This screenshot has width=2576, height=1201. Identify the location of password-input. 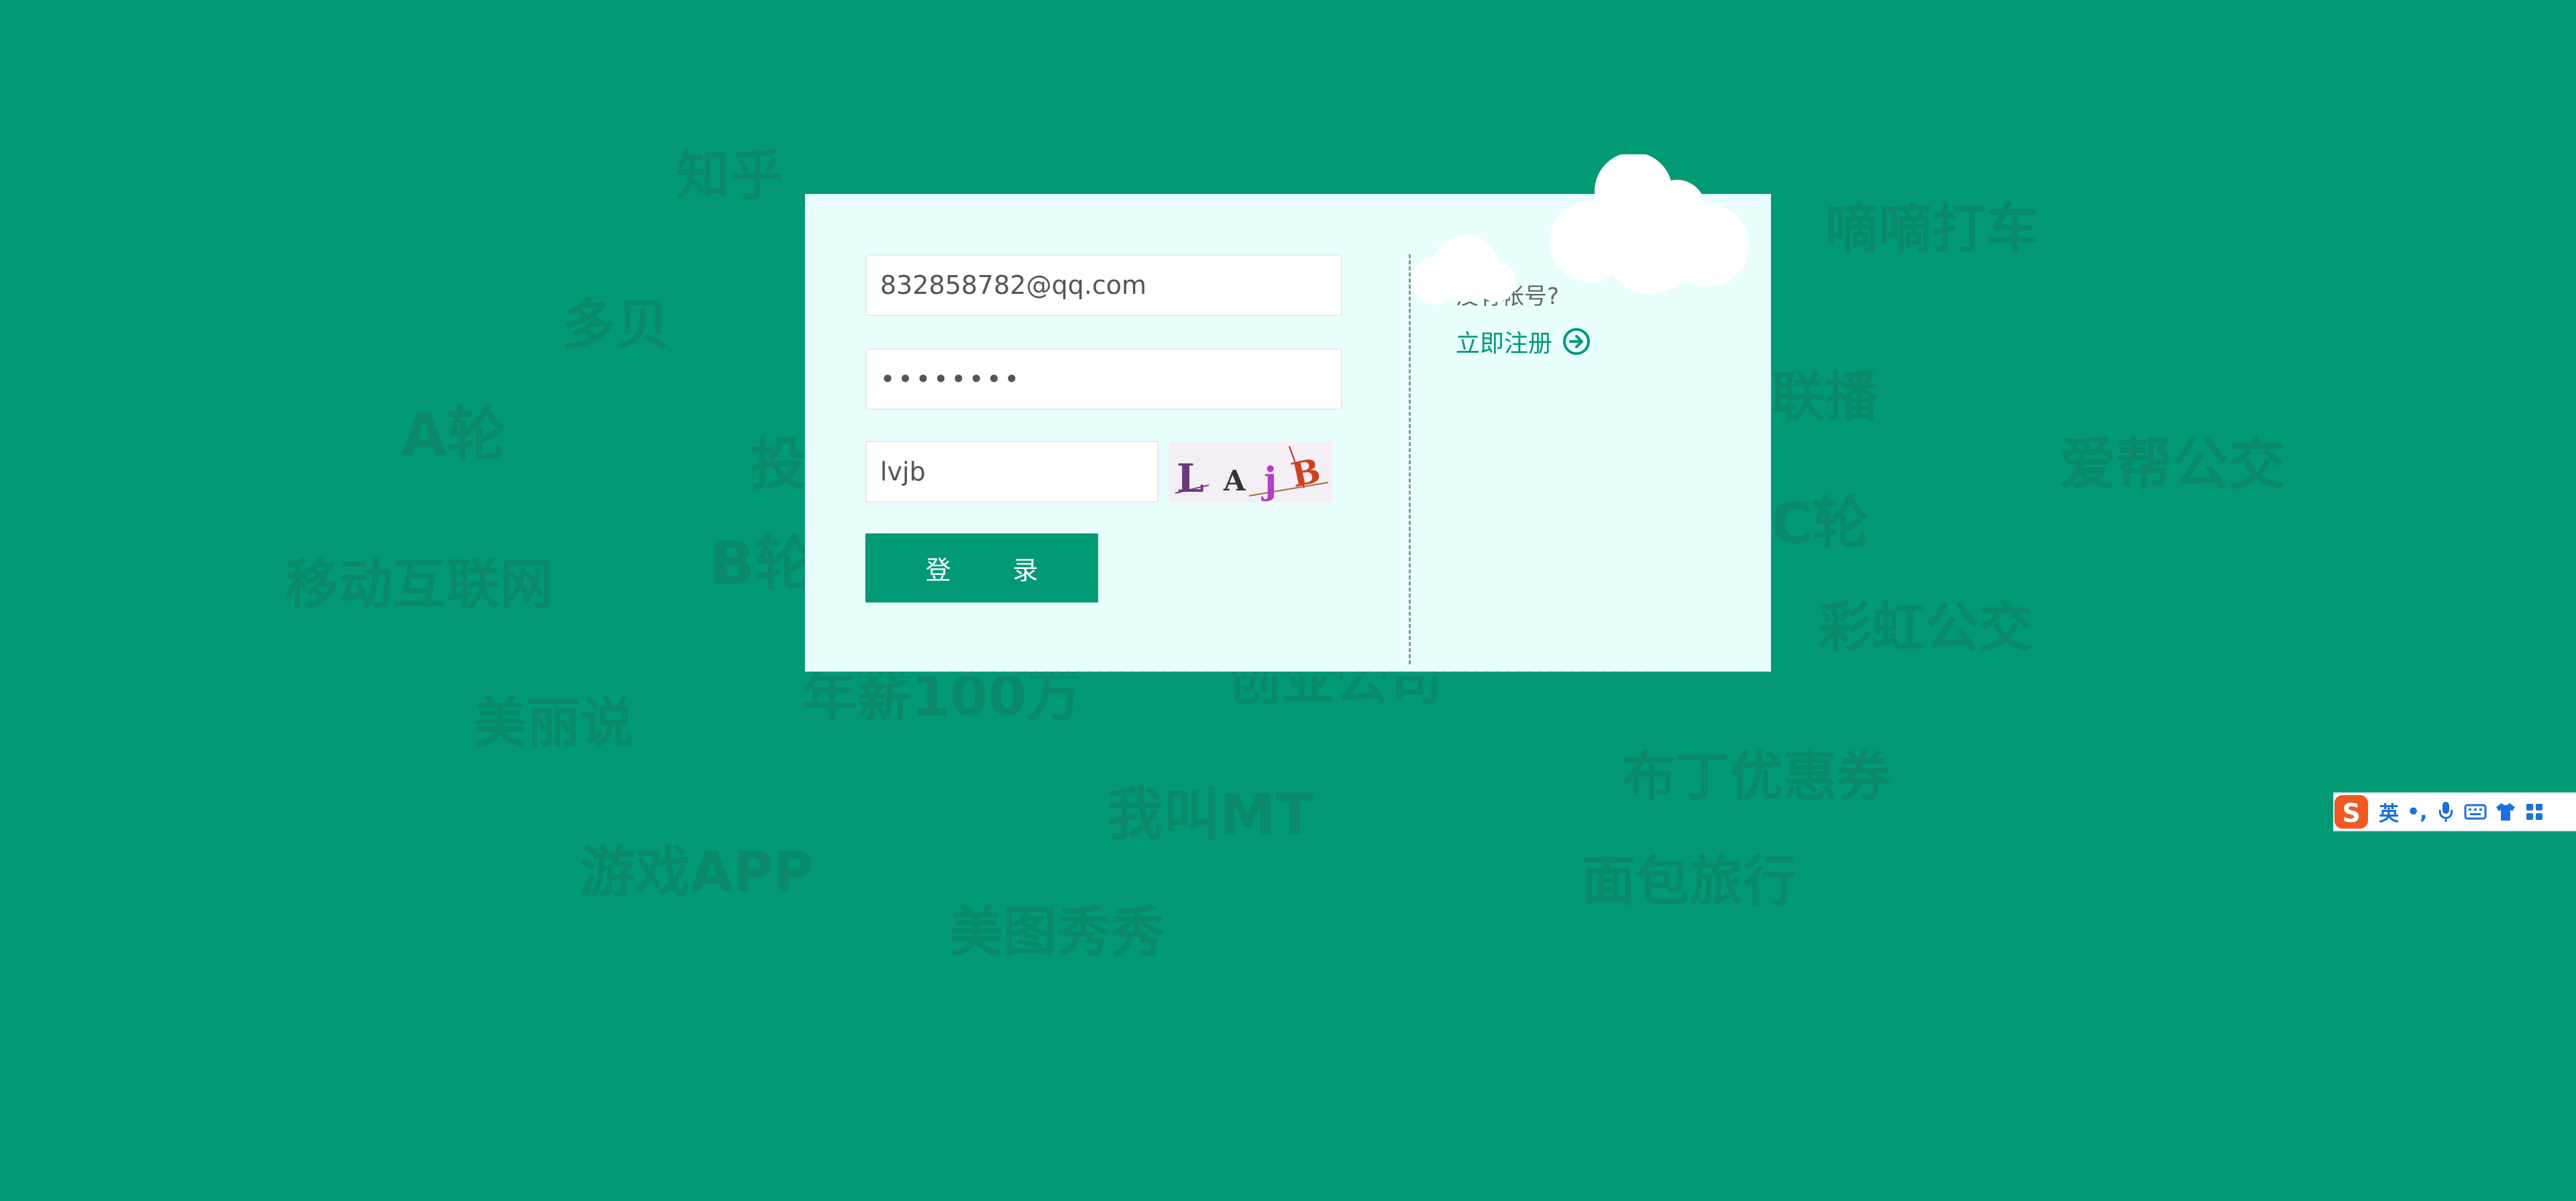
(1103, 379).